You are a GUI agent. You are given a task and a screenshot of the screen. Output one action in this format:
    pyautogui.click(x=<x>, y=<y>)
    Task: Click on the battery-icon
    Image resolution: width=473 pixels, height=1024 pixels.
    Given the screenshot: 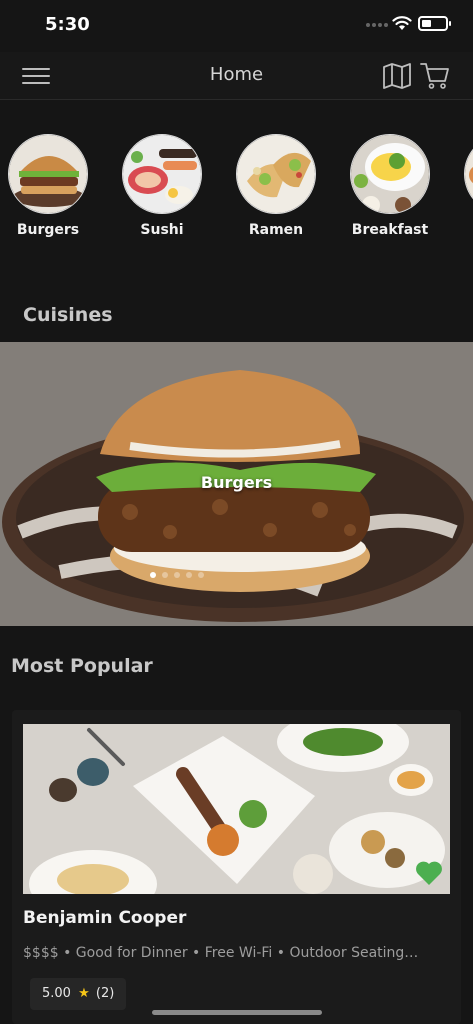 What is the action you would take?
    pyautogui.click(x=434, y=23)
    